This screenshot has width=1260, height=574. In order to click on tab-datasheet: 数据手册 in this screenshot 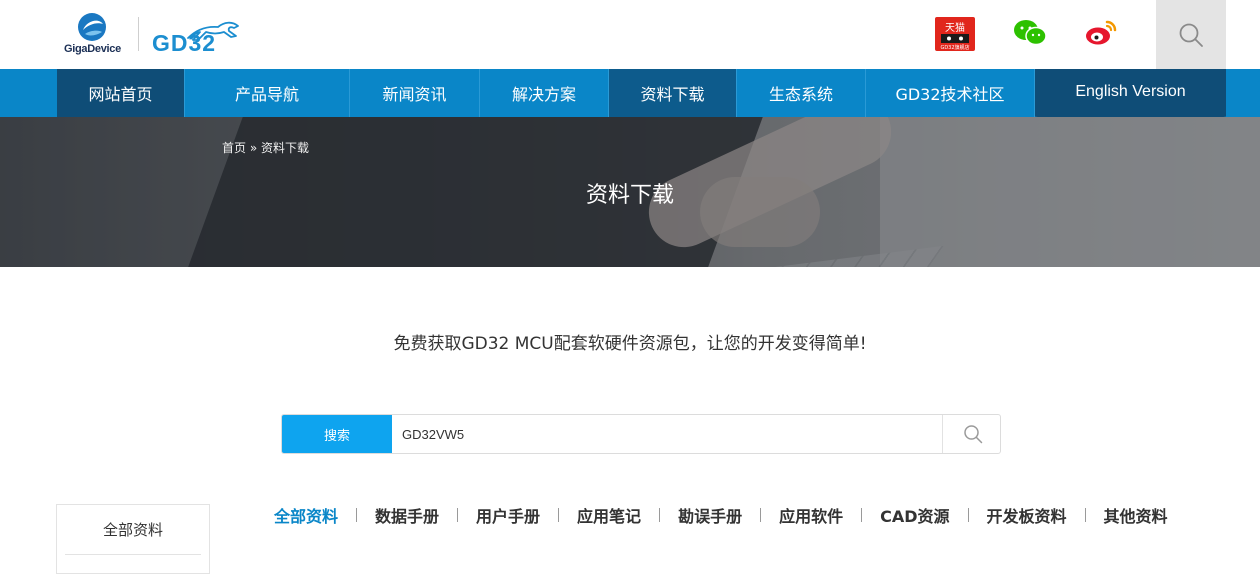, I will do `click(407, 515)`.